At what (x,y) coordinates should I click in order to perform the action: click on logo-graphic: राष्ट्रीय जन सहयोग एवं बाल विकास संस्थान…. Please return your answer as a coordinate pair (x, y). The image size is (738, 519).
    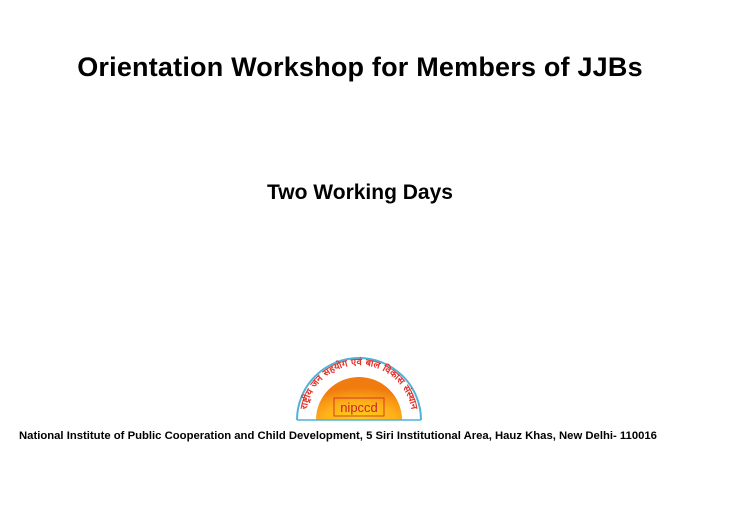
    Looking at the image, I should click on (359, 388).